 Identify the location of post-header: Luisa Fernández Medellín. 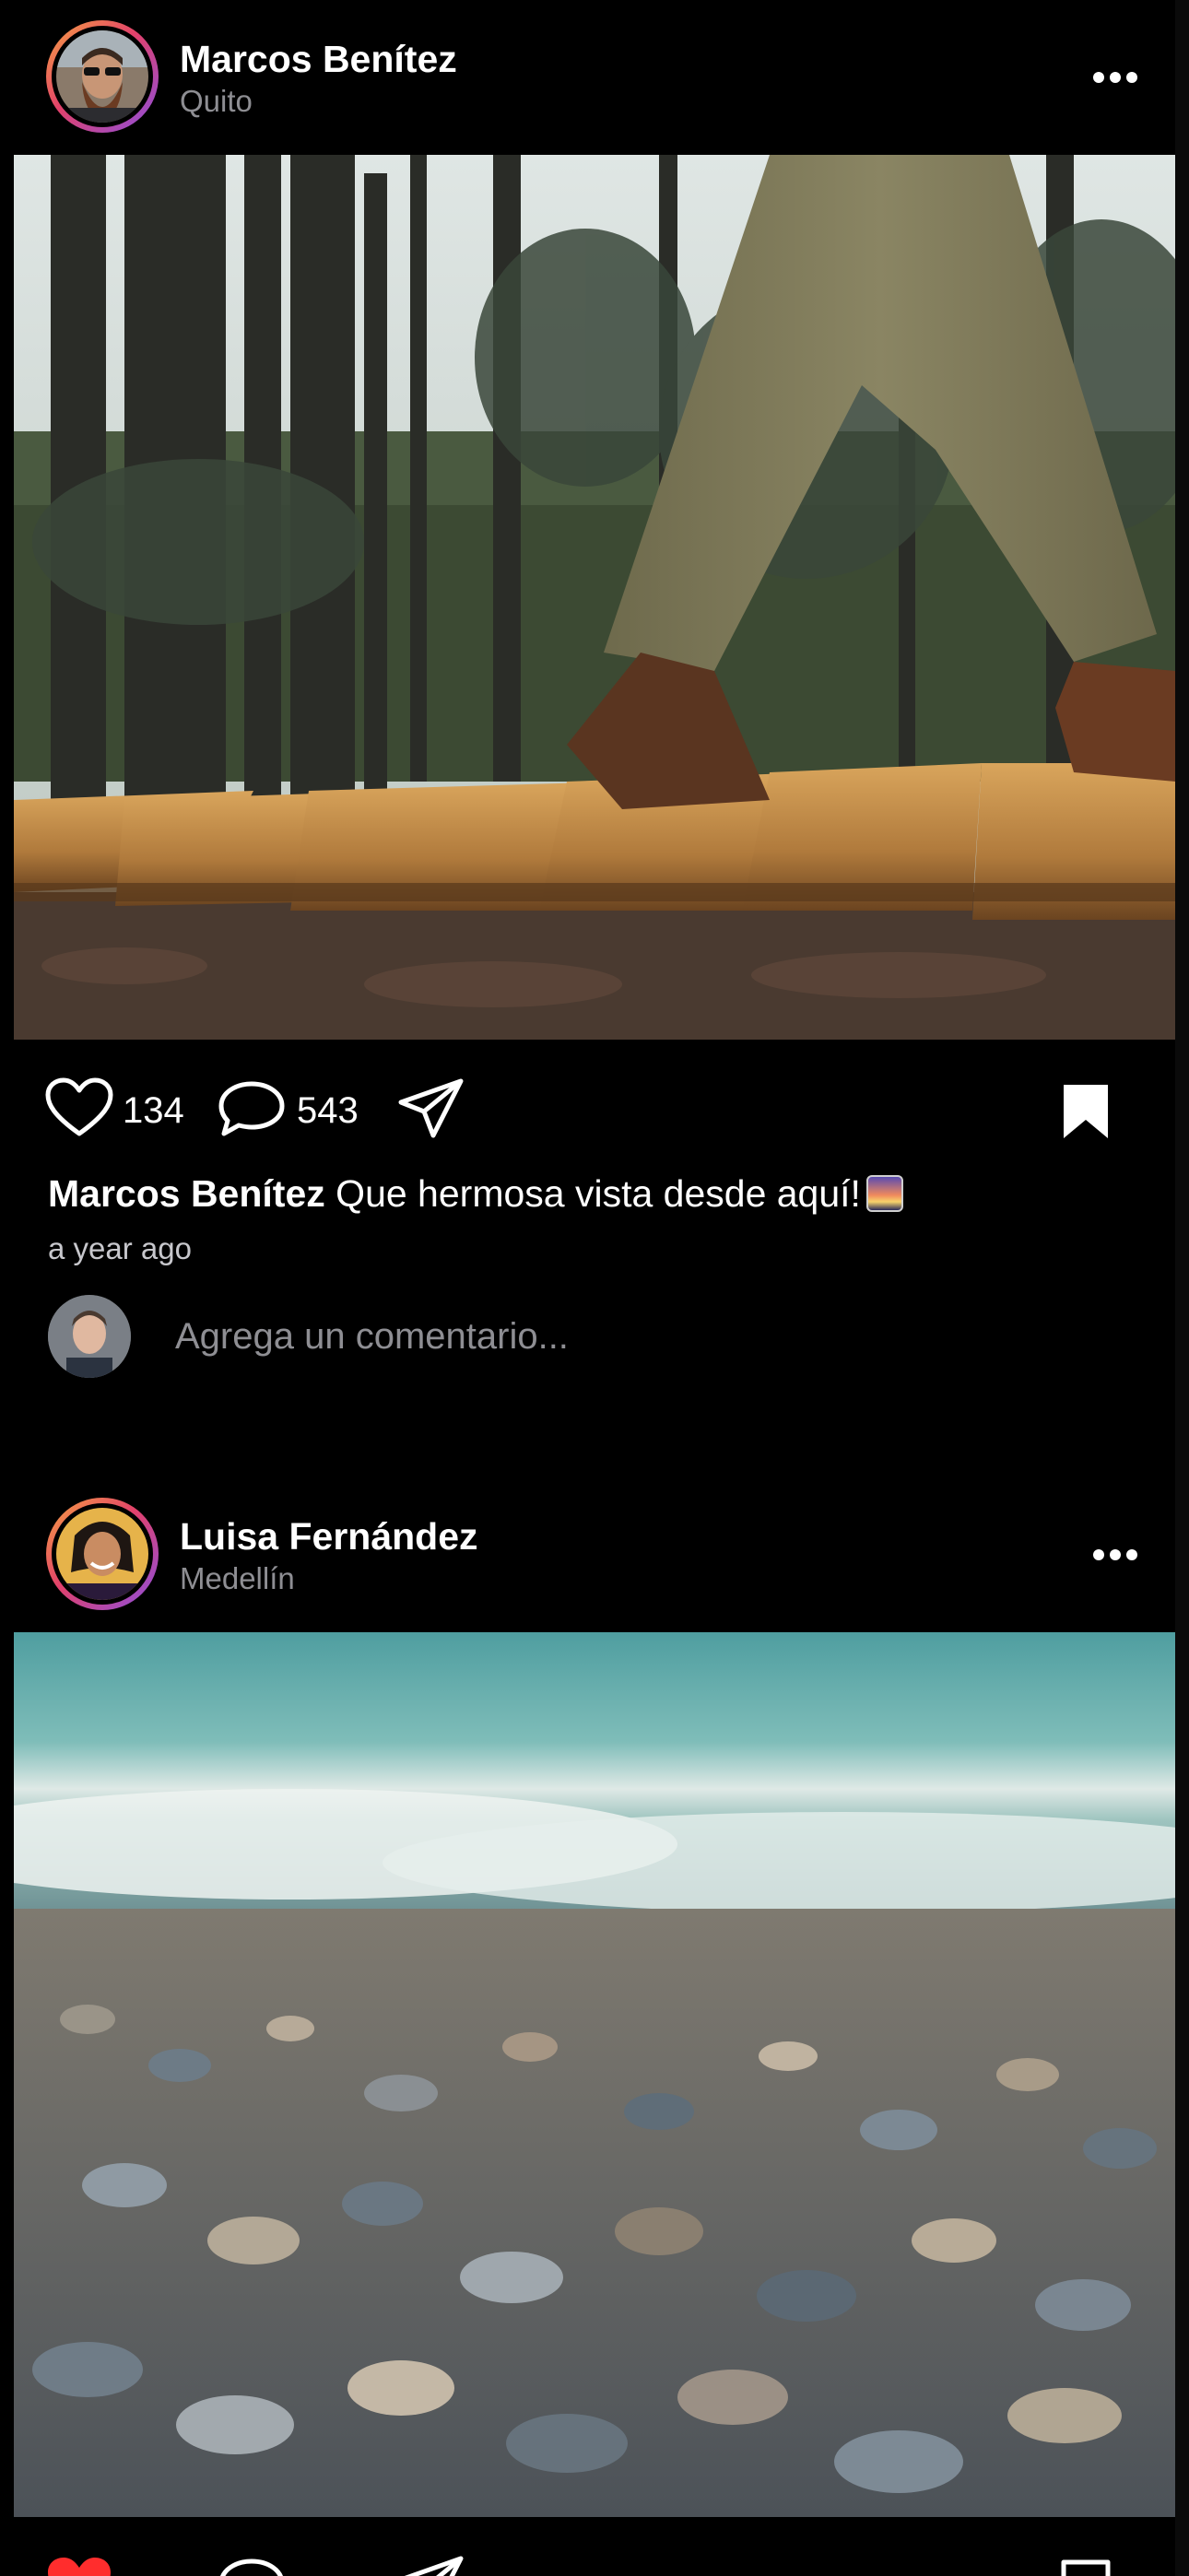
(594, 1554).